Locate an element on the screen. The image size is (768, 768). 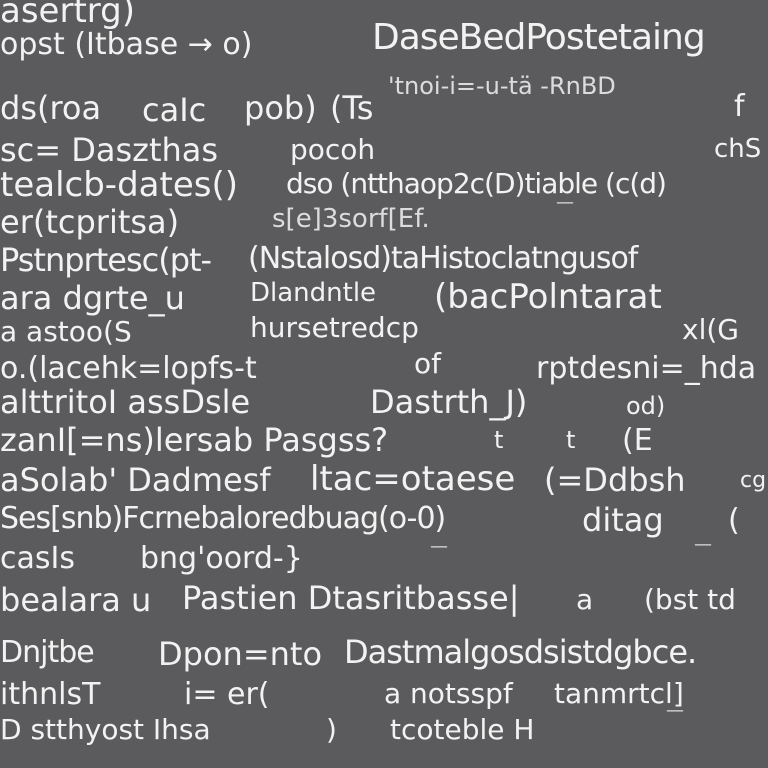
text-line: of is located at coordinates (427, 363).